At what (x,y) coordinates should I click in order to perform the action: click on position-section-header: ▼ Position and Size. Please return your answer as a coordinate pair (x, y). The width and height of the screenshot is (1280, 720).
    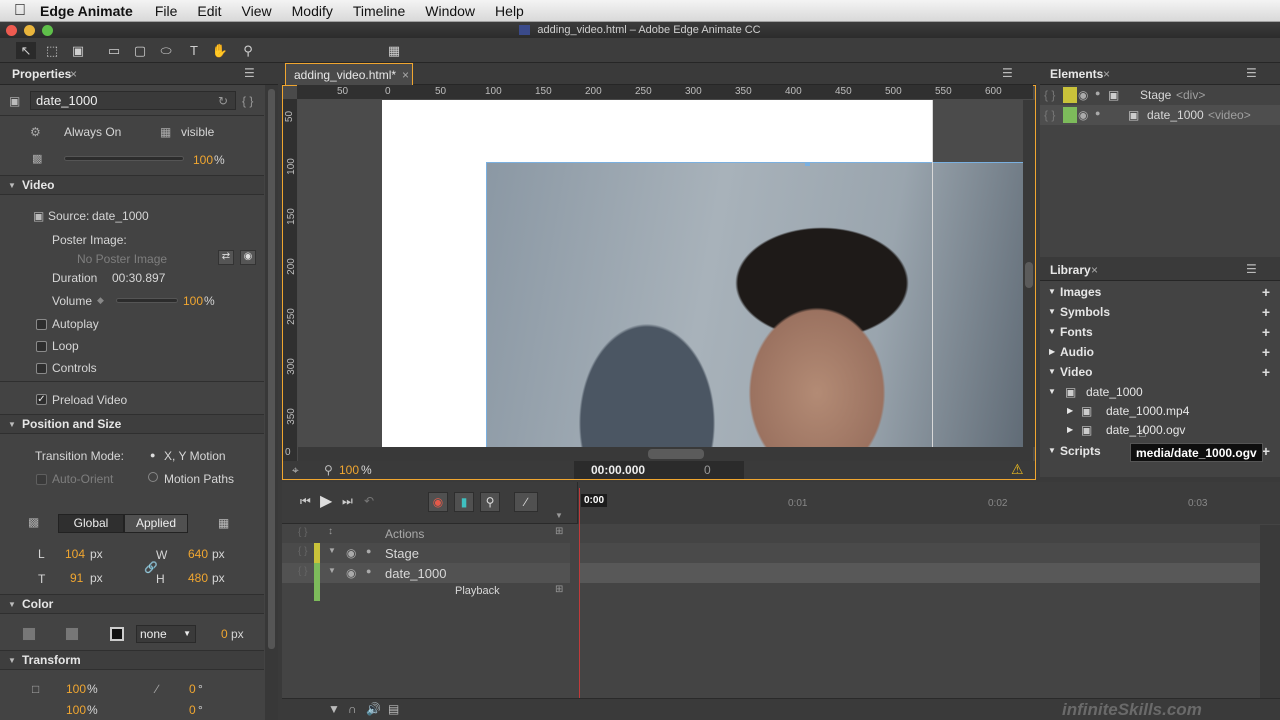
    Looking at the image, I should click on (132, 424).